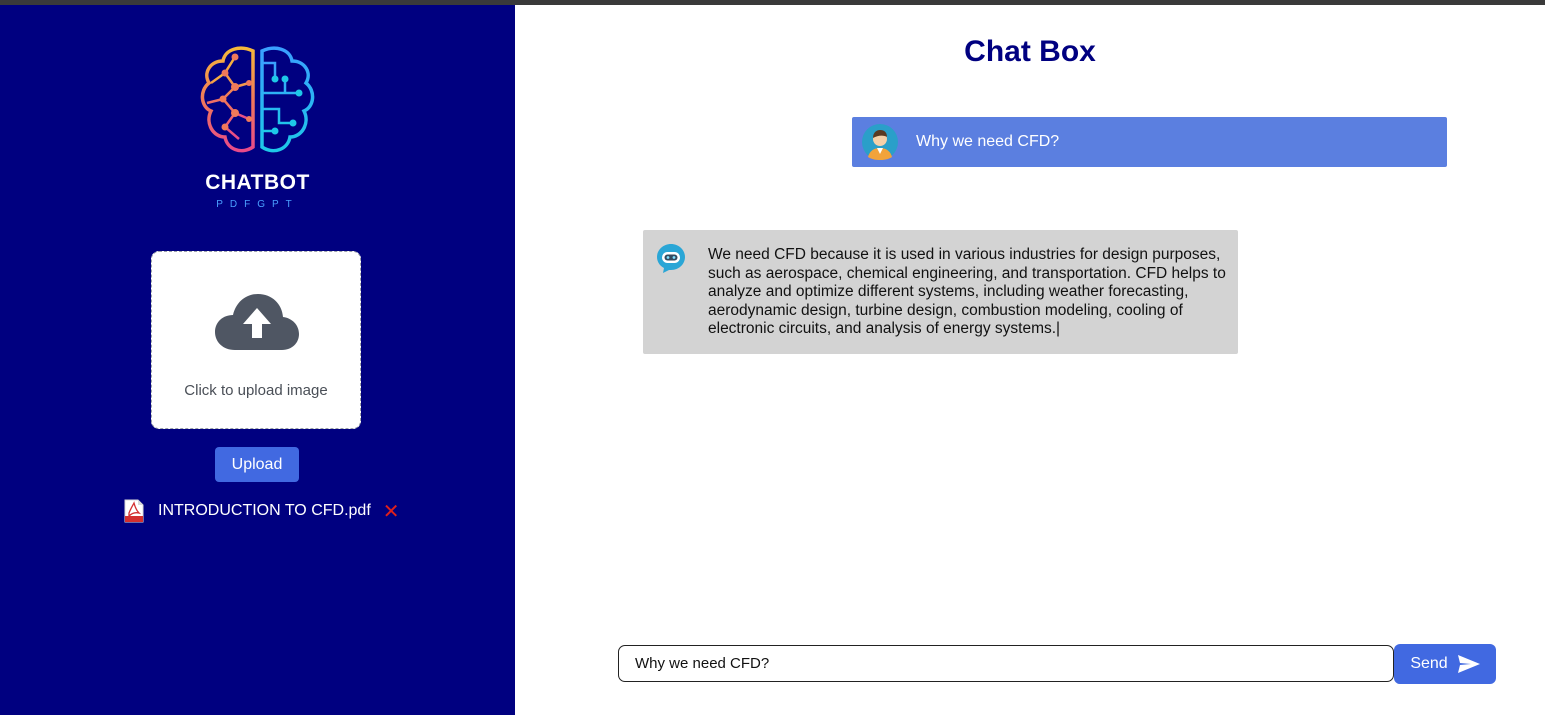 The image size is (1545, 715). I want to click on upload-button: Upload, so click(257, 464).